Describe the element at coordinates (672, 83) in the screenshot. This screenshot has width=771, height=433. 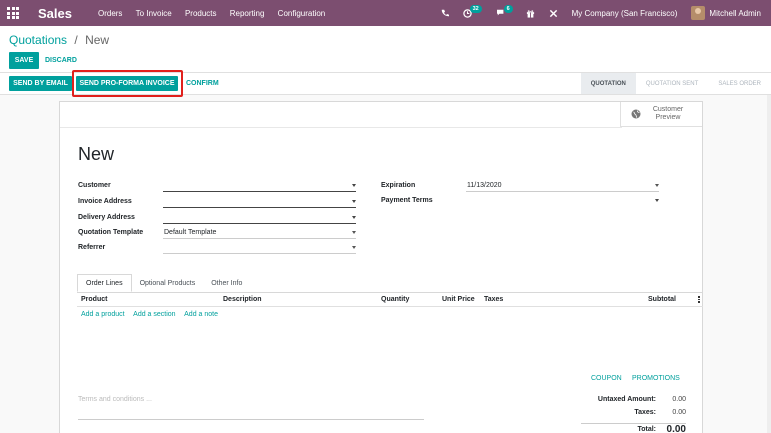
I see `stage-quotation-sent: QUOTATION SENT` at that location.